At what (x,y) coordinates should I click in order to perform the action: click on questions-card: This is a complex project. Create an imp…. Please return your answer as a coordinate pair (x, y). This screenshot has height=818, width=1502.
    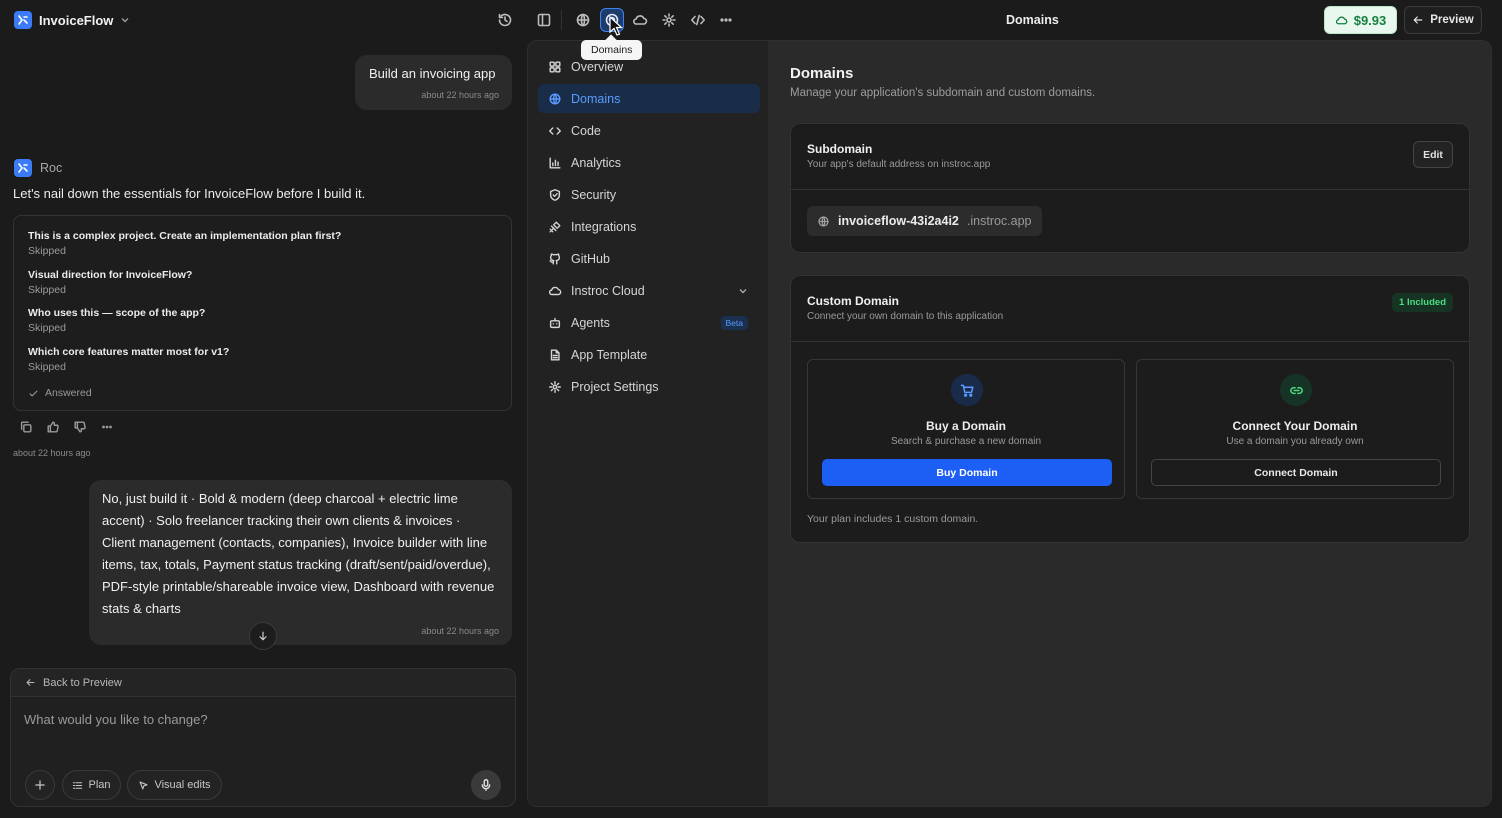
    Looking at the image, I should click on (262, 313).